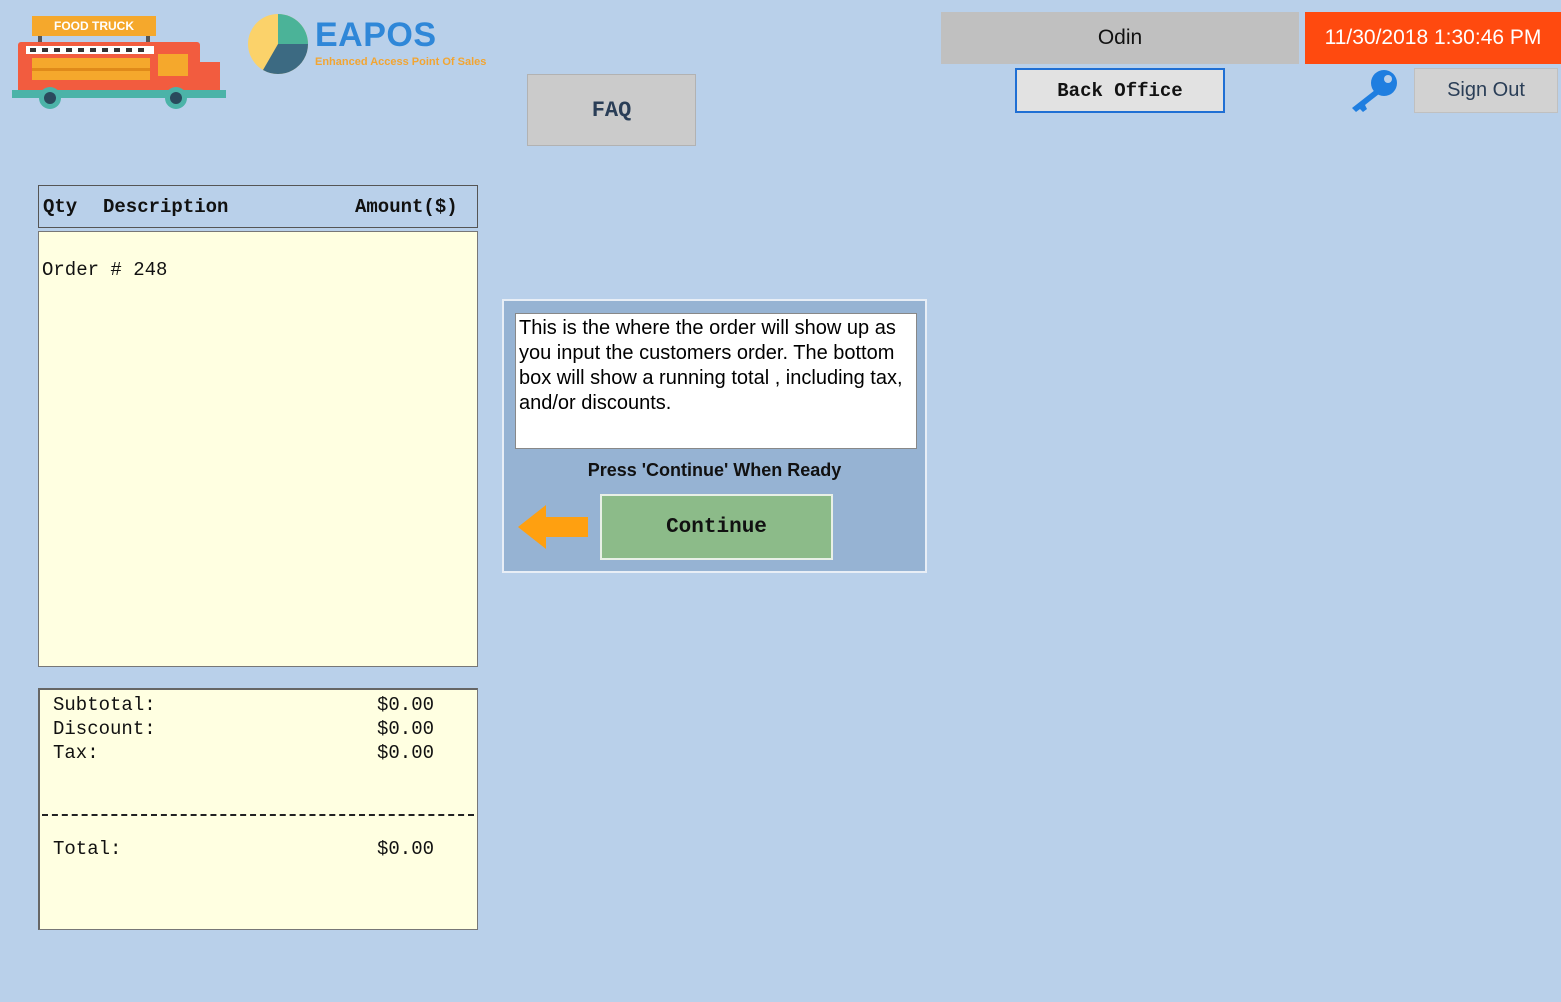 The image size is (1561, 1002). I want to click on key-icon, so click(1374, 91).